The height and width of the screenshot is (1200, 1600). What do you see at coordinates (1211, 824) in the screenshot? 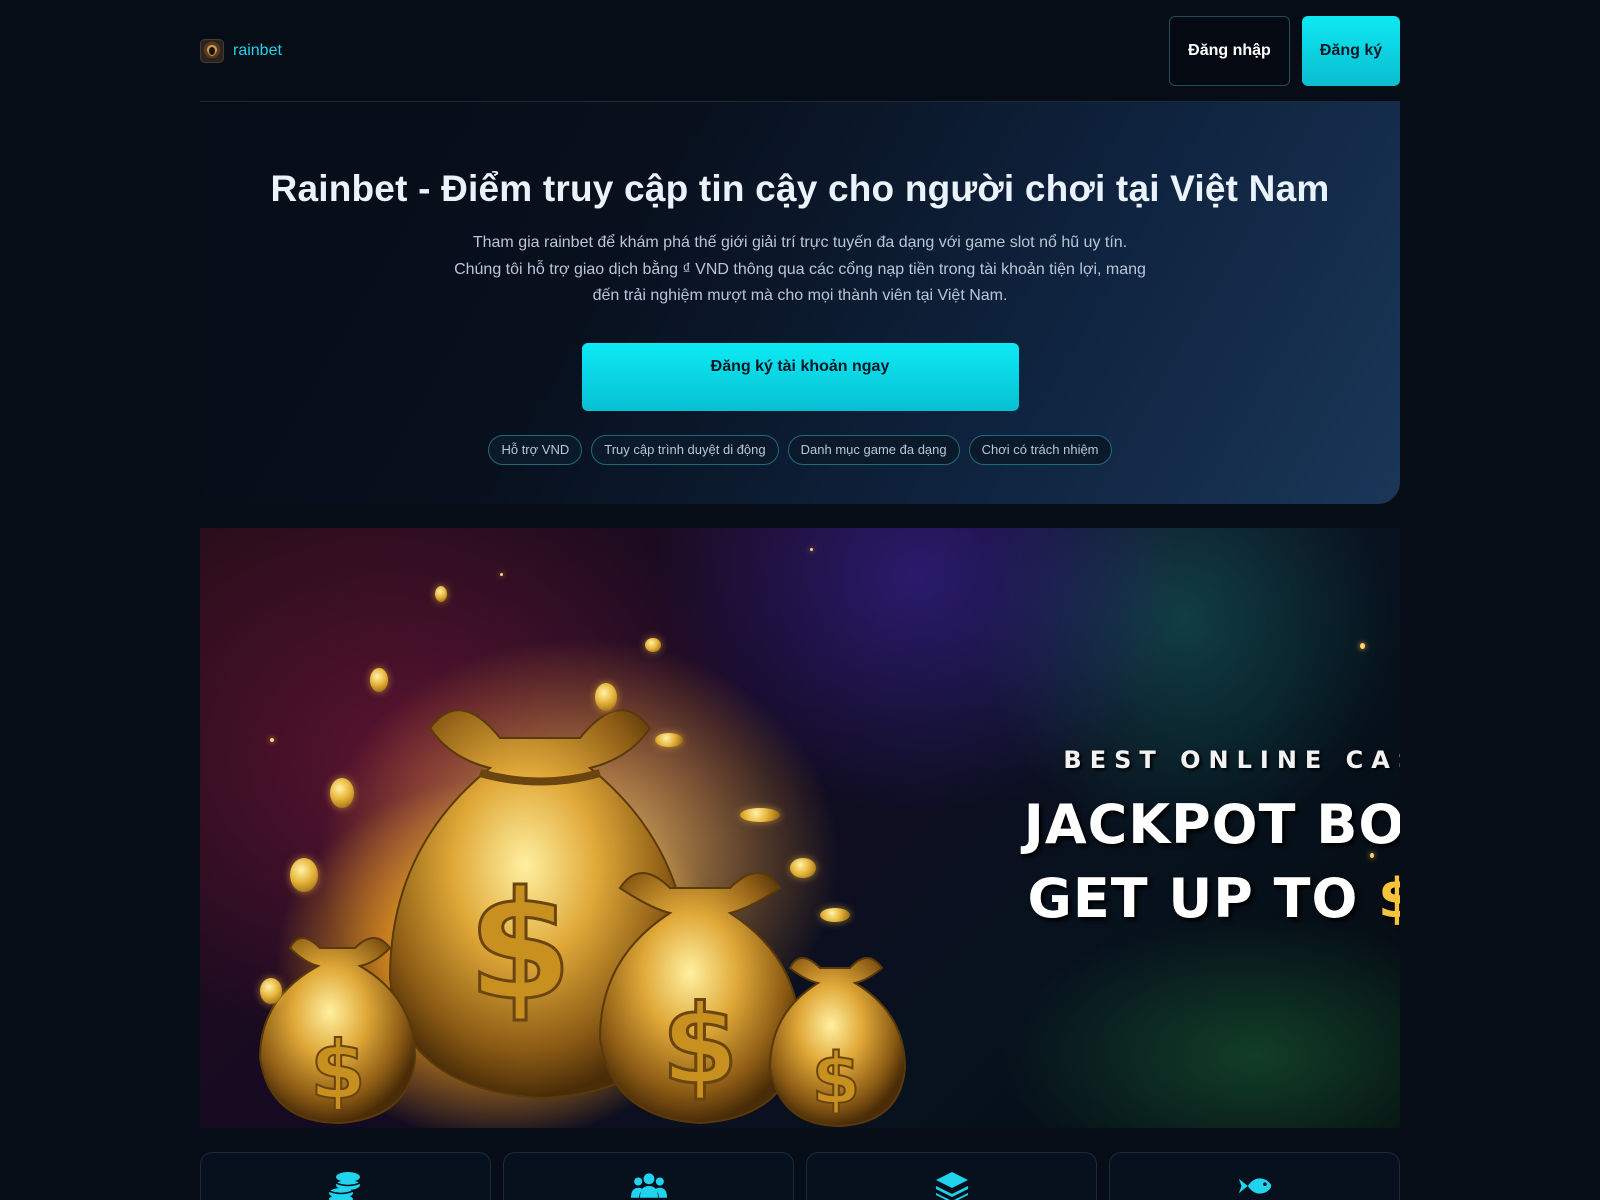
I see `banner-jackpot-text: JACKPOT BONUS` at bounding box center [1211, 824].